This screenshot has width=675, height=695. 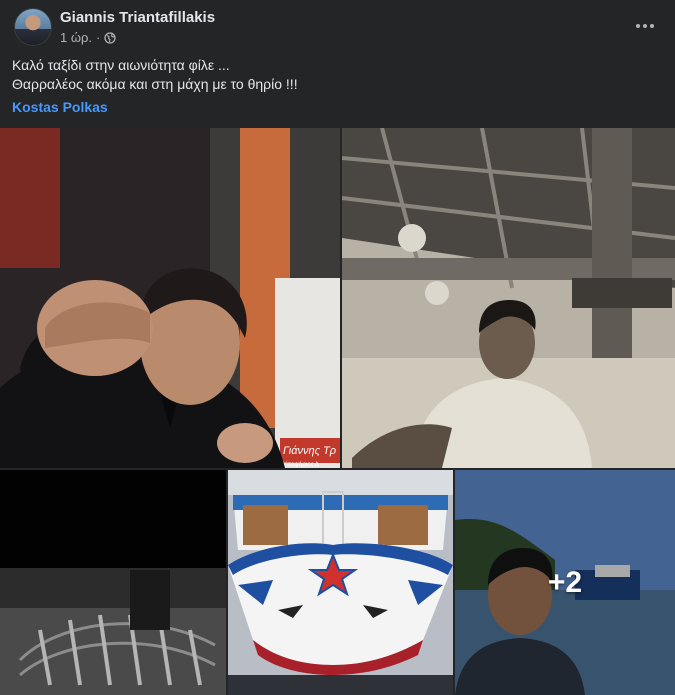 What do you see at coordinates (76, 37) in the screenshot?
I see `post-time: 1 ώρ.` at bounding box center [76, 37].